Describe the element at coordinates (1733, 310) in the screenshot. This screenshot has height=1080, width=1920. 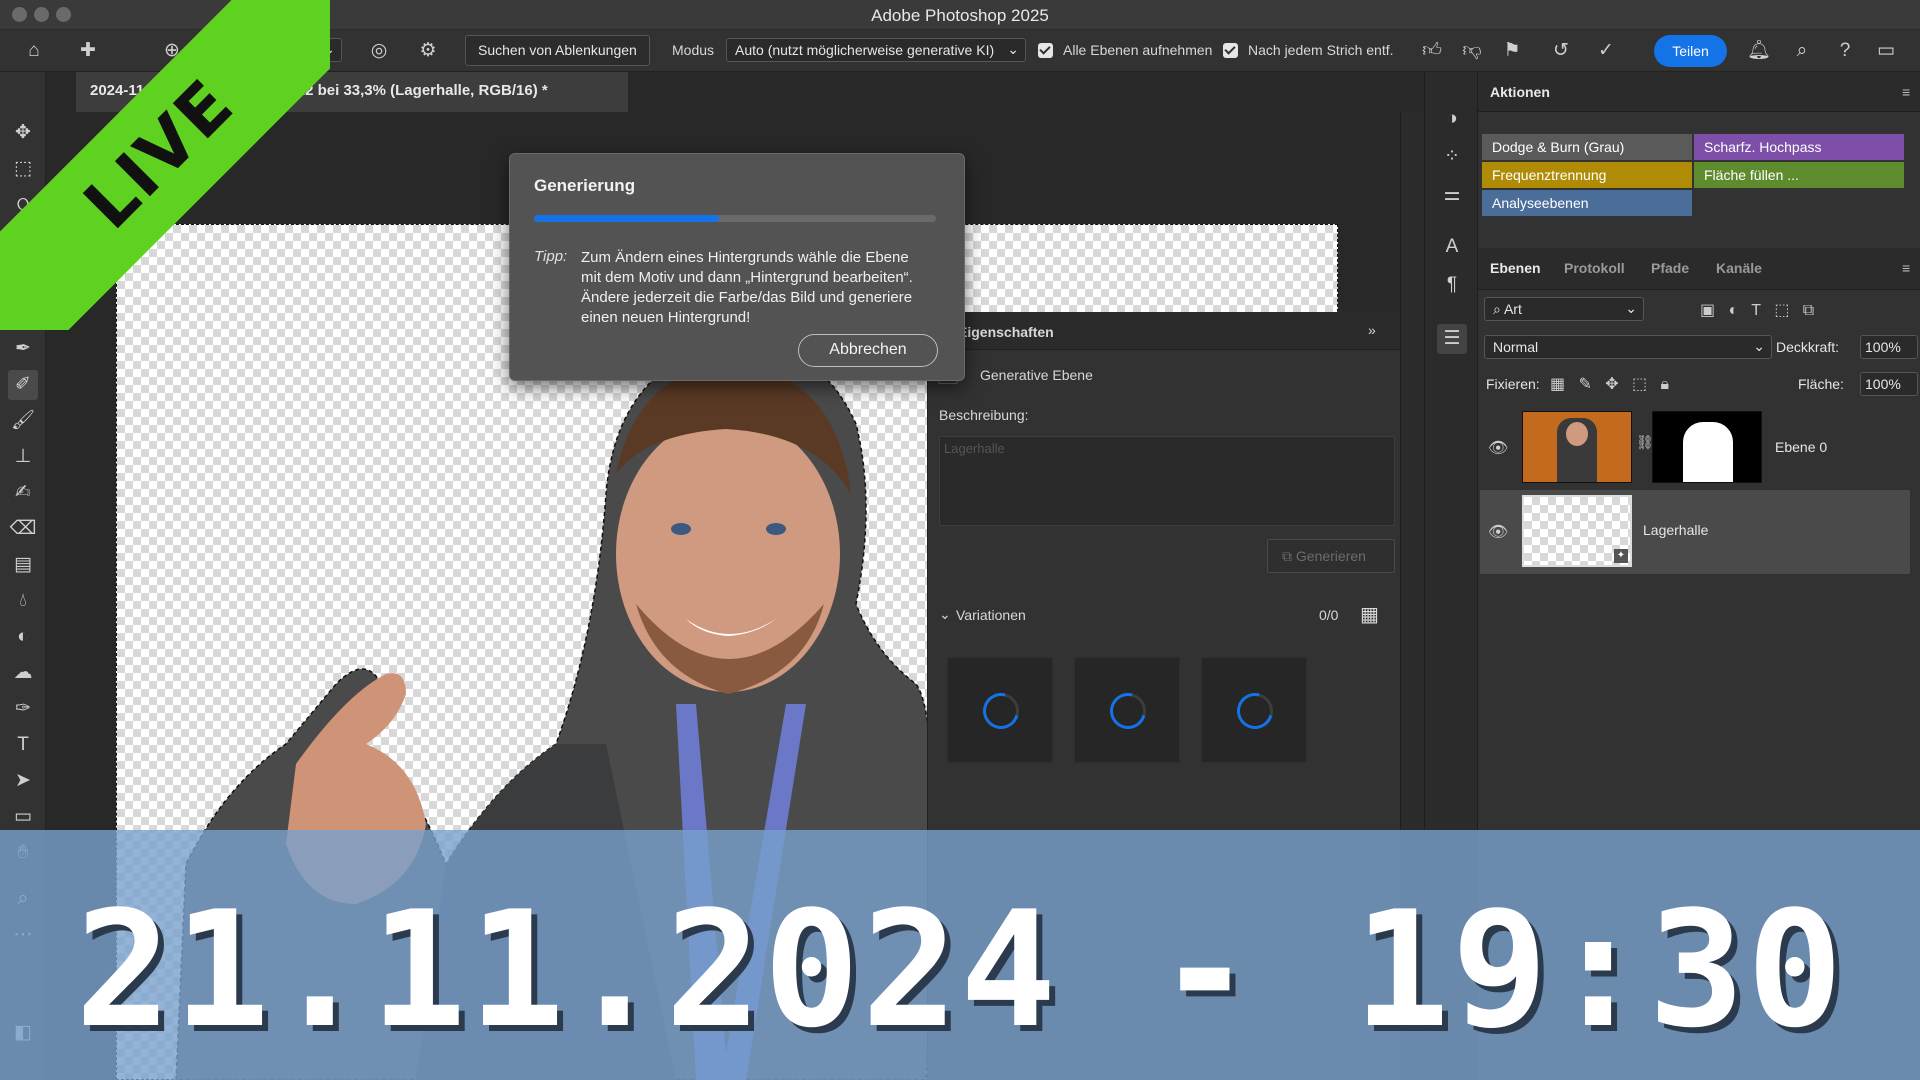
I see `adjustment-filter-icon: ◐` at that location.